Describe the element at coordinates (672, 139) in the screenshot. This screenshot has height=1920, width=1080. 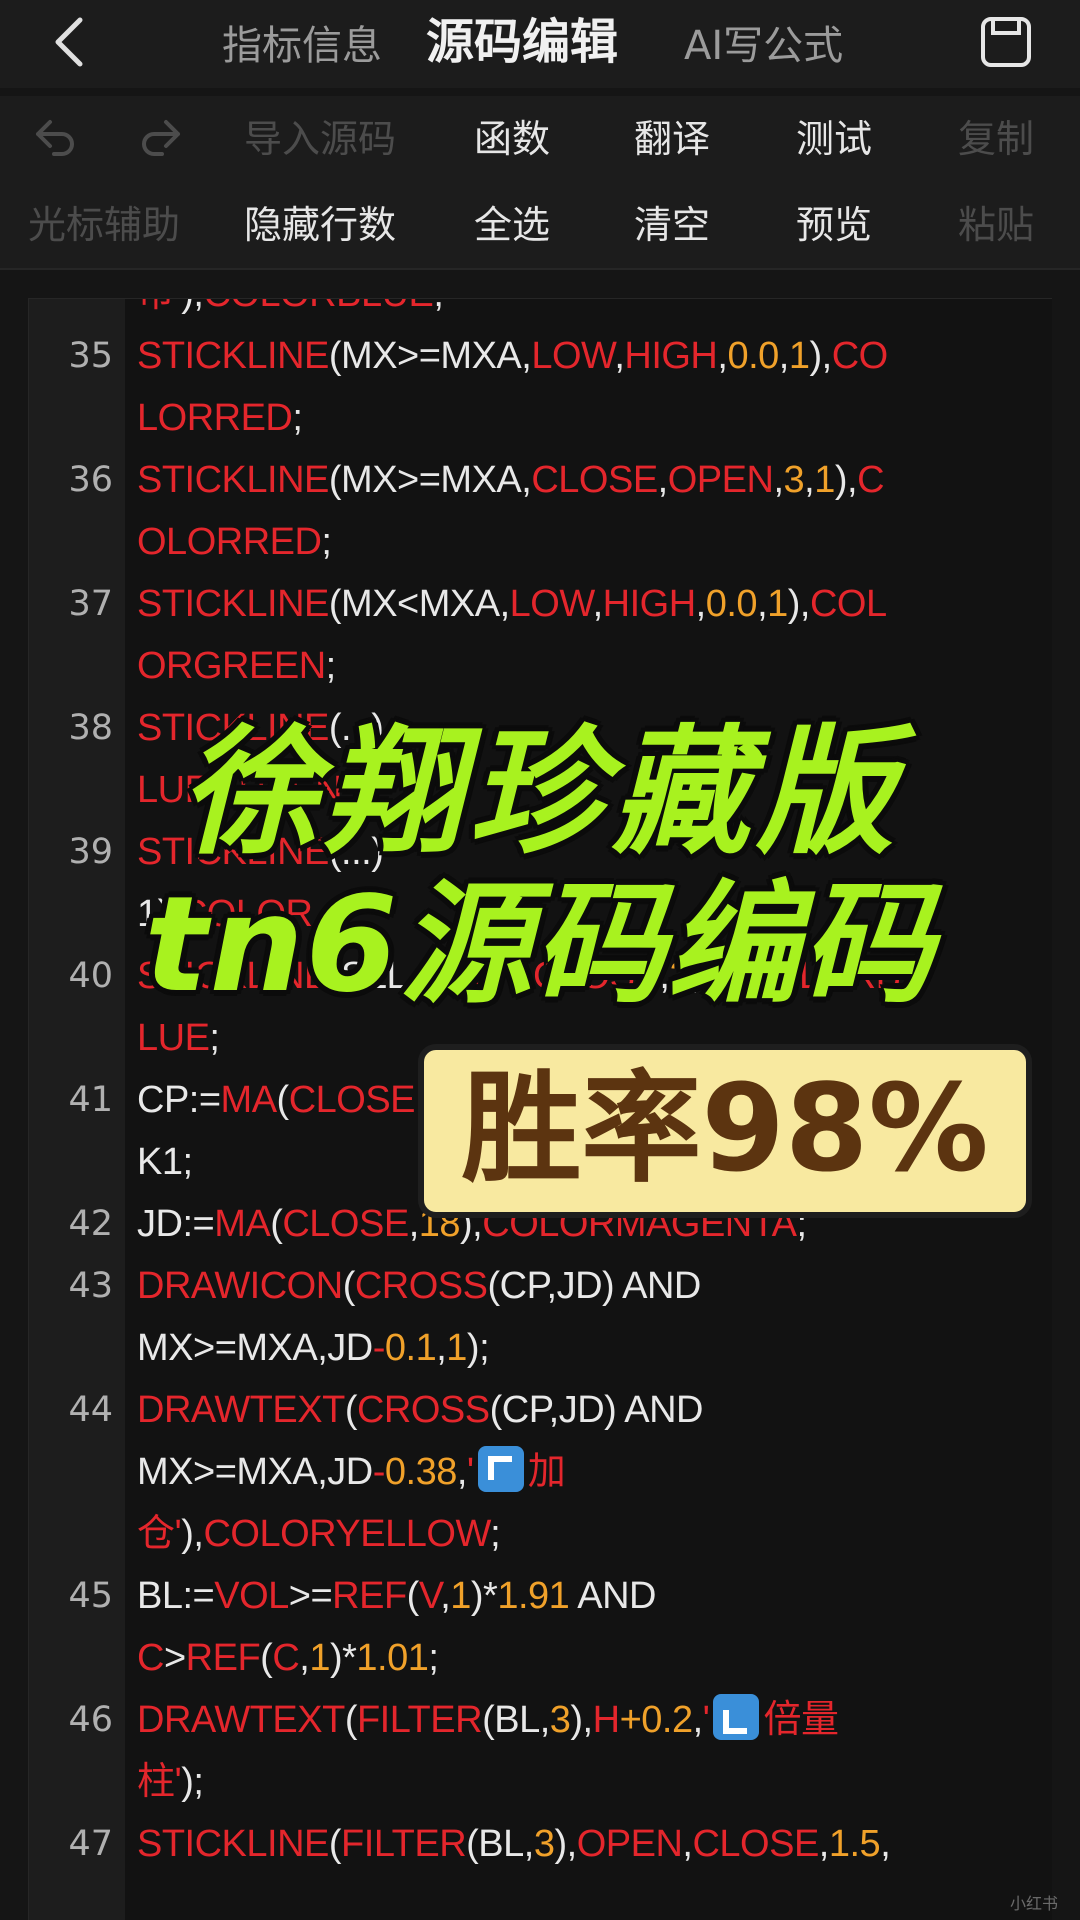
I see `translate-button: 翻译` at that location.